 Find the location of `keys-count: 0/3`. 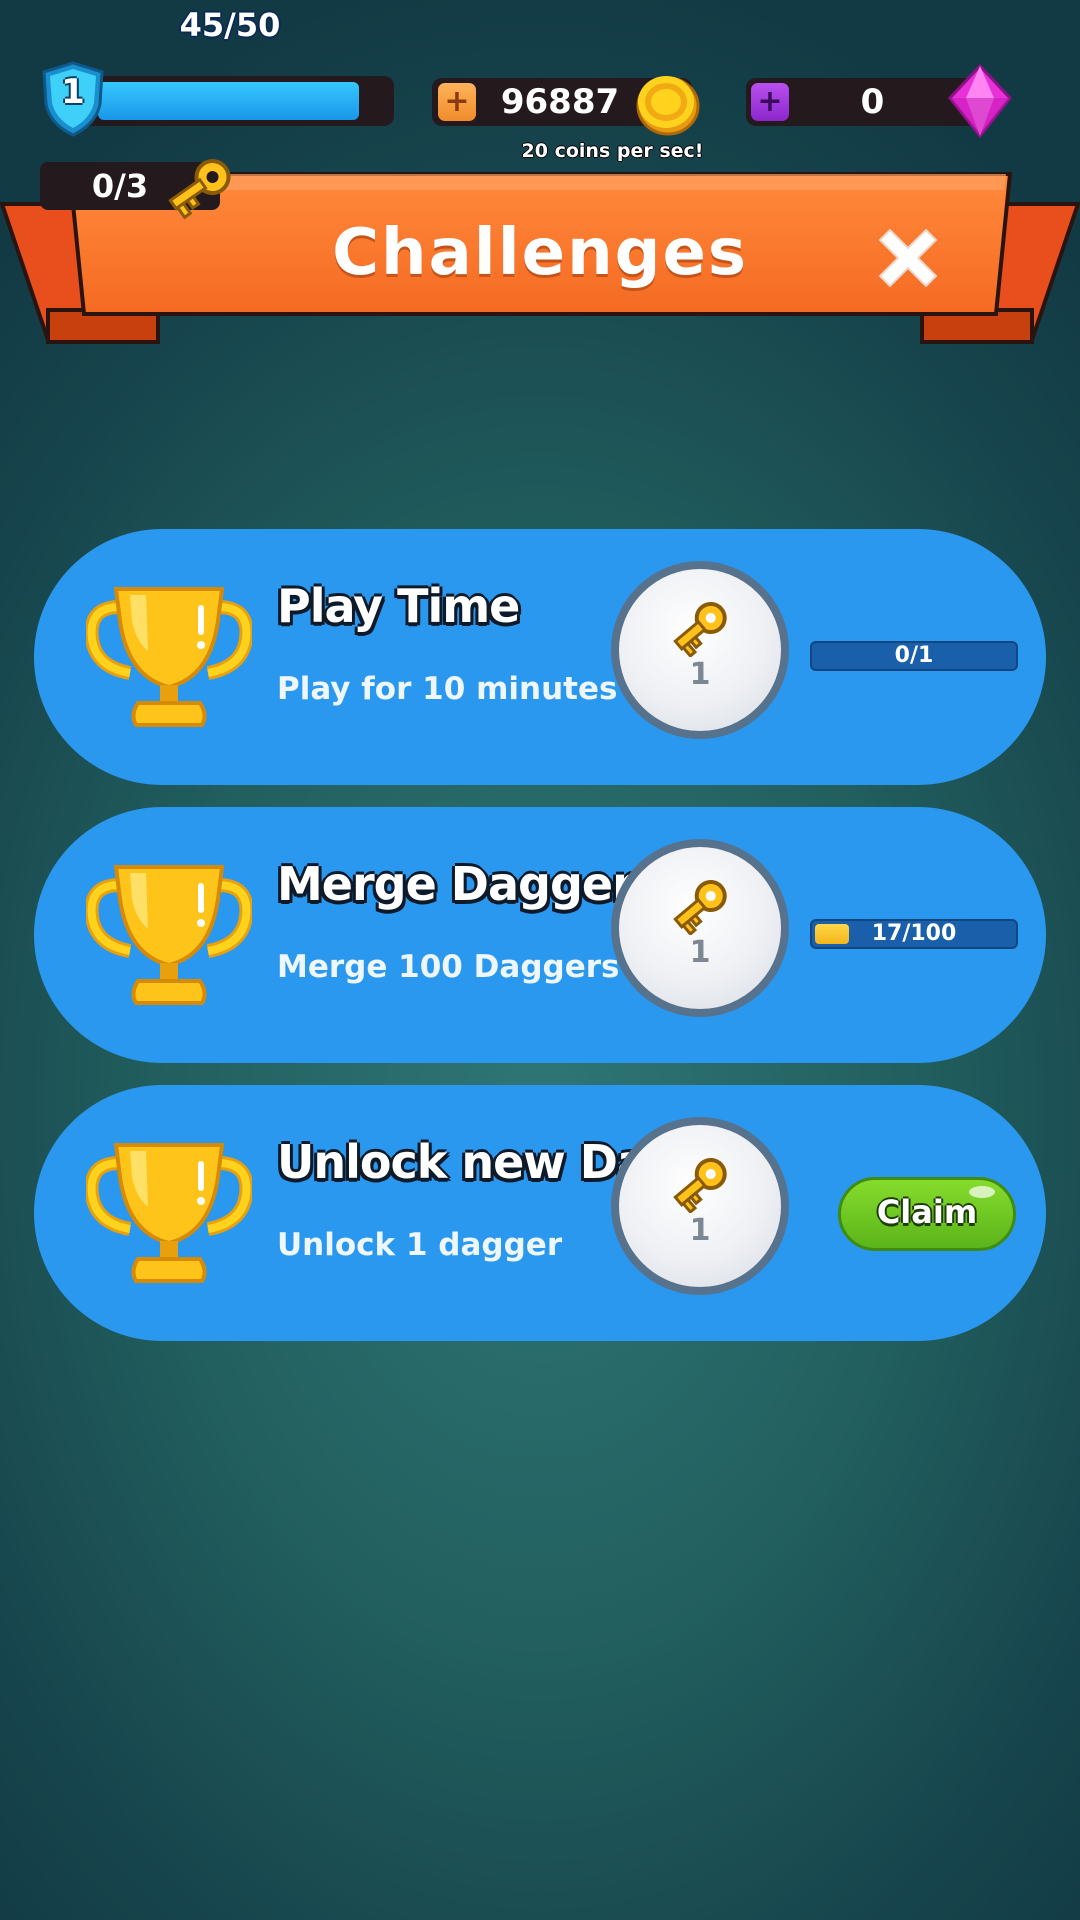

keys-count: 0/3 is located at coordinates (120, 186).